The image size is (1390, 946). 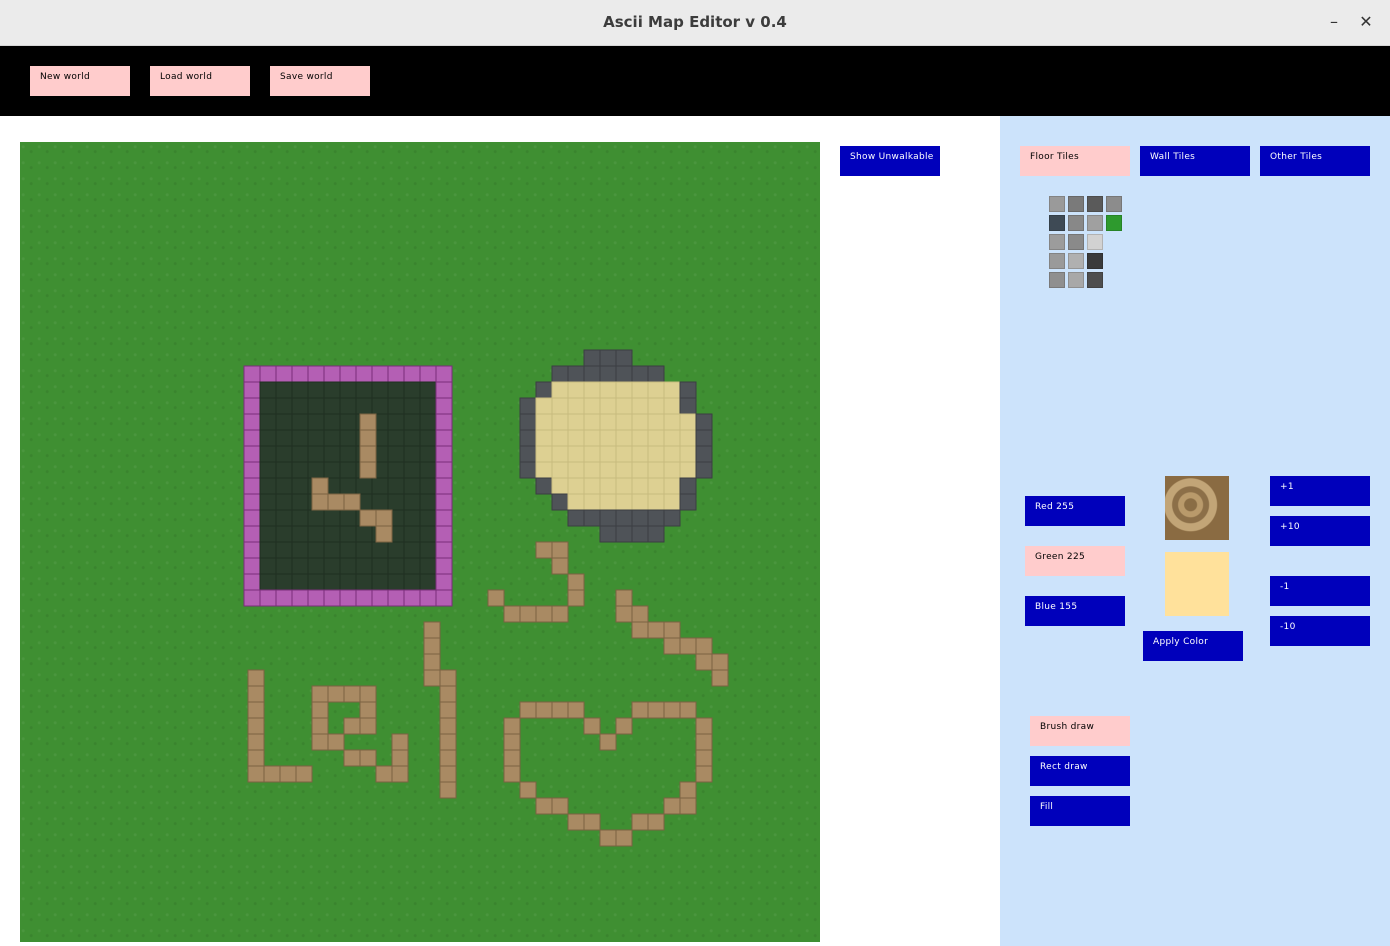 I want to click on load-world-button: Load world, so click(x=200, y=81).